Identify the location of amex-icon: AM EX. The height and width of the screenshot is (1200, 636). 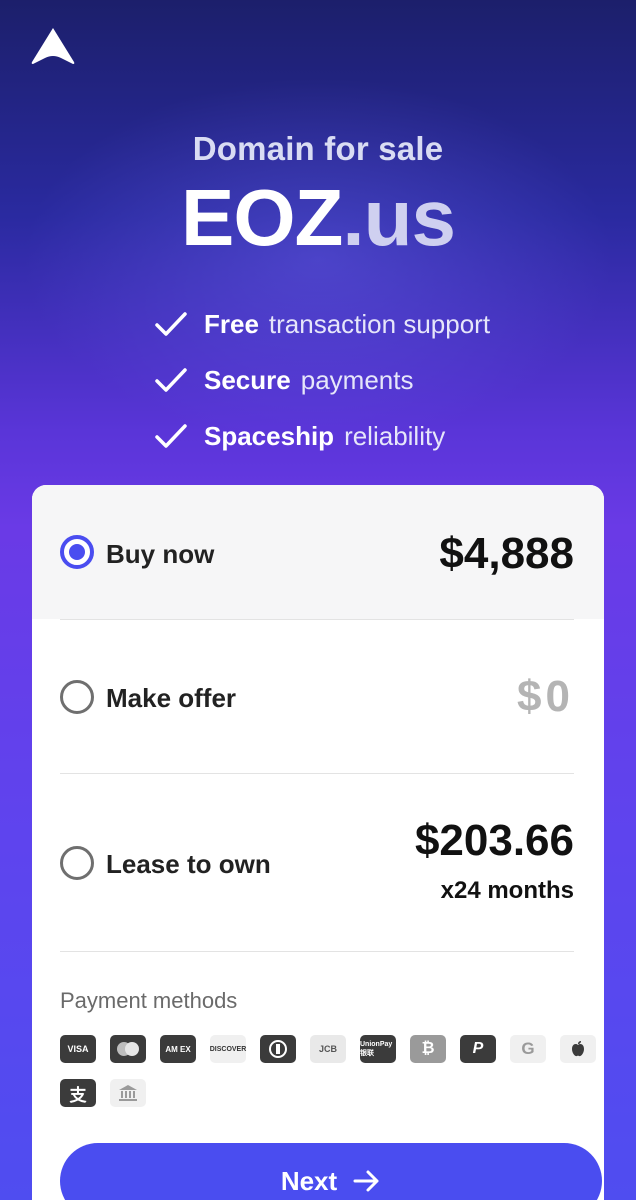
(178, 1049).